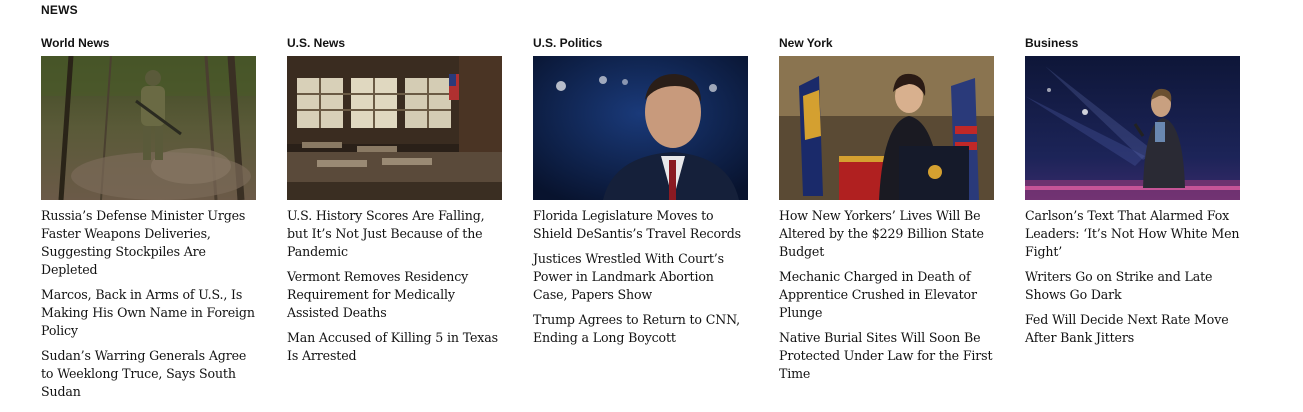 The image size is (1303, 412). What do you see at coordinates (887, 43) in the screenshot?
I see `column-label: New York` at bounding box center [887, 43].